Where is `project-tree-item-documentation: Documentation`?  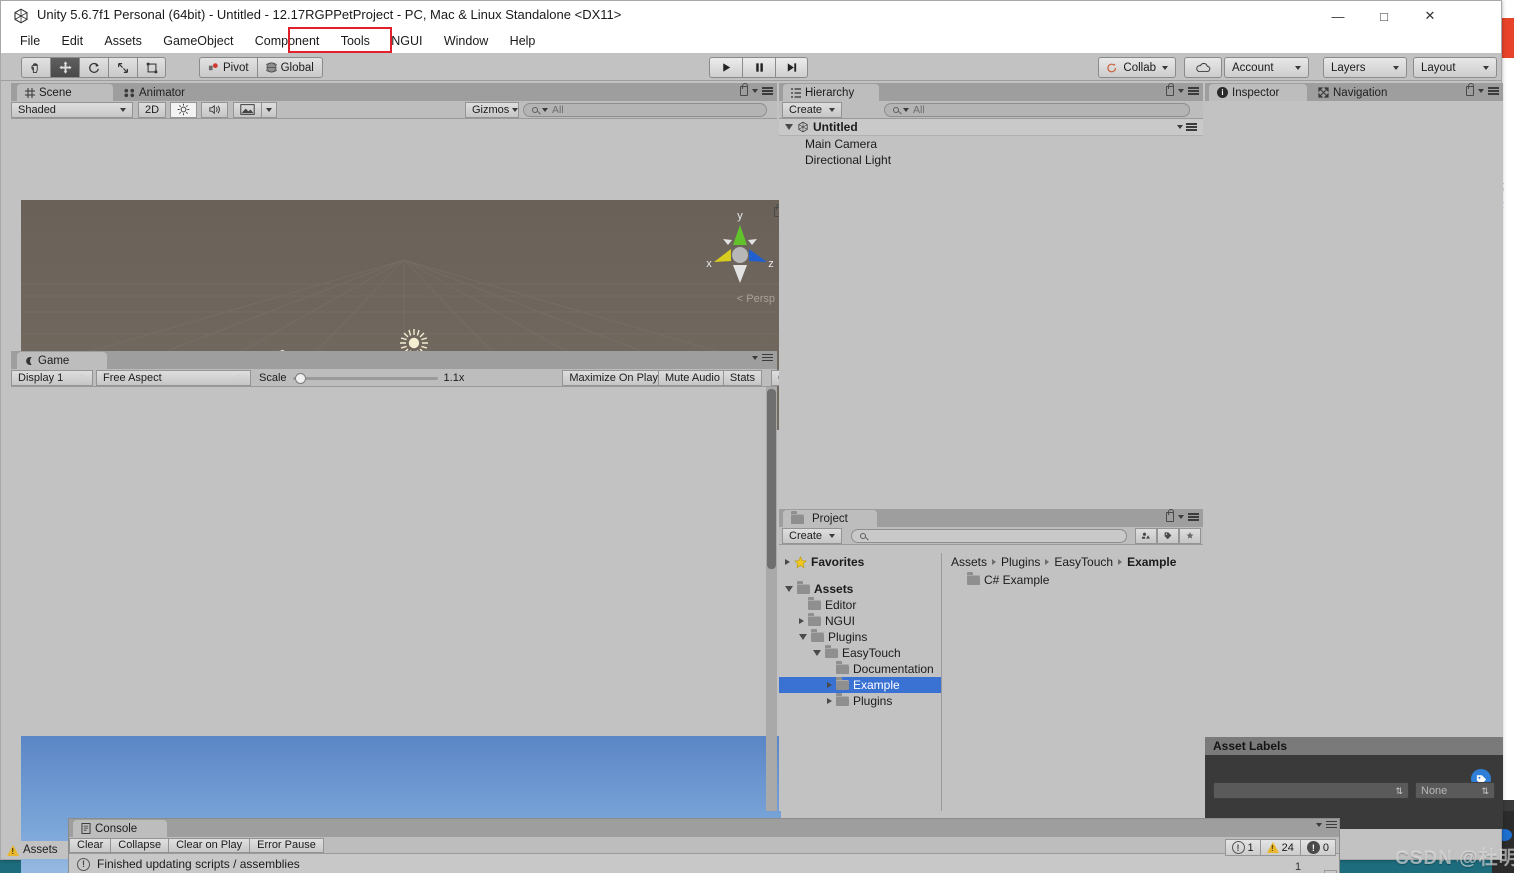
project-tree-item-documentation: Documentation is located at coordinates (860, 669).